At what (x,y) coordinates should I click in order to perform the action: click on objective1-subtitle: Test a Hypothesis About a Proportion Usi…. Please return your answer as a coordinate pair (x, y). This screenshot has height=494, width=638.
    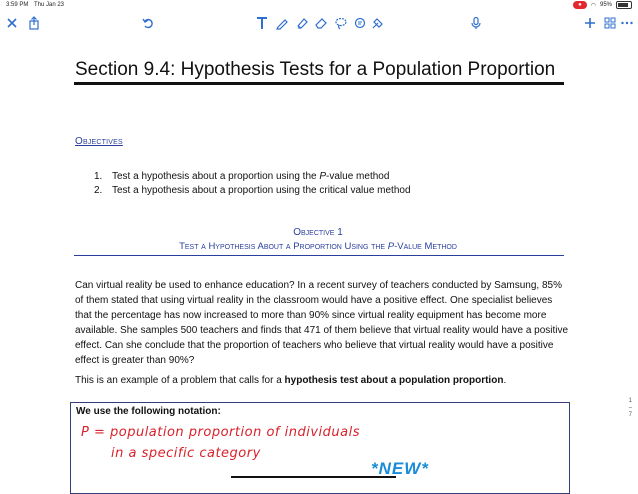
    Looking at the image, I should click on (318, 246).